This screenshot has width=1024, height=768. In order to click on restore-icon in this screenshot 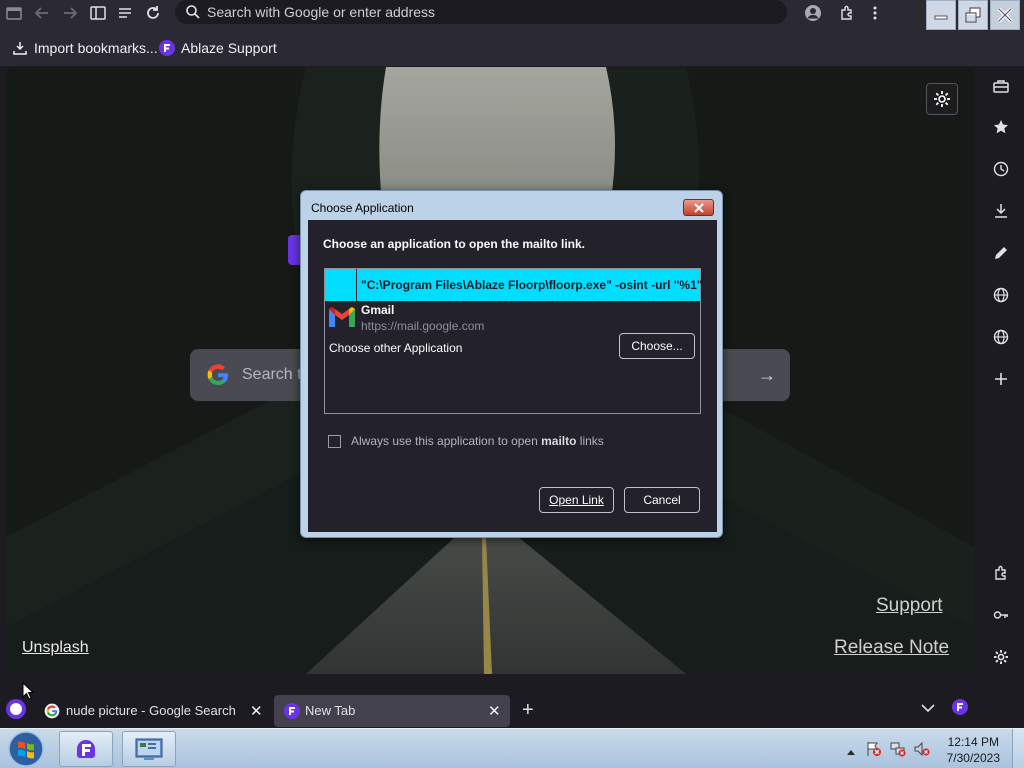, I will do `click(973, 15)`.